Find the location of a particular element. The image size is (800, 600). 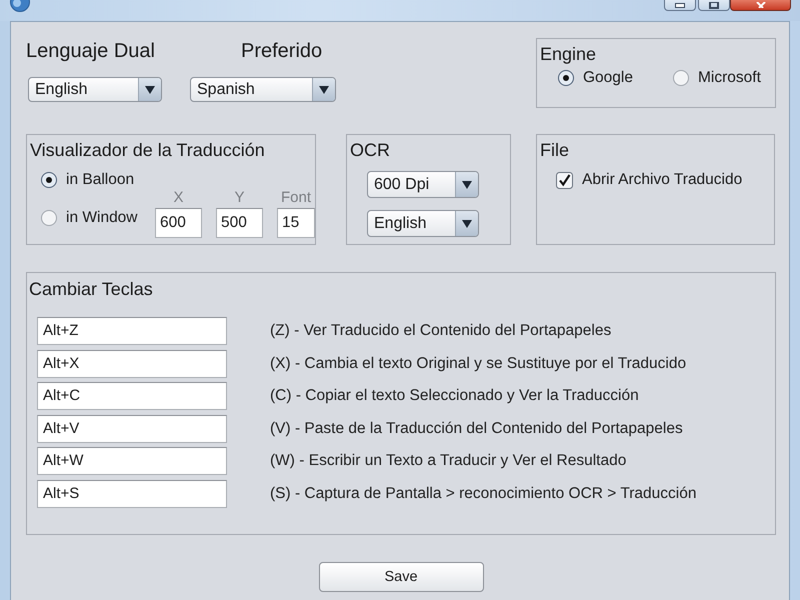

hotkey-field: Alt+W is located at coordinates (132, 461).